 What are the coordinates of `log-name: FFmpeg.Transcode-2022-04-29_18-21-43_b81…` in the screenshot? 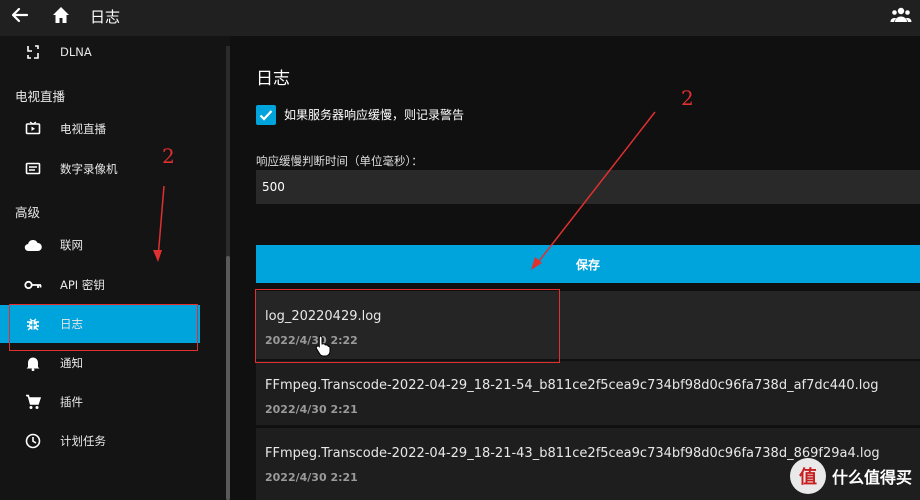 It's located at (572, 453).